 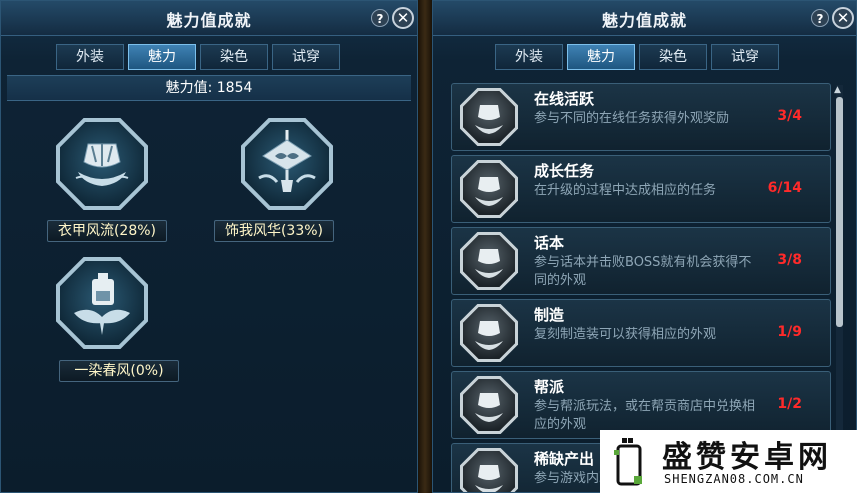 I want to click on watermark-url: SHENGZAN08.COM.CN, so click(x=734, y=479).